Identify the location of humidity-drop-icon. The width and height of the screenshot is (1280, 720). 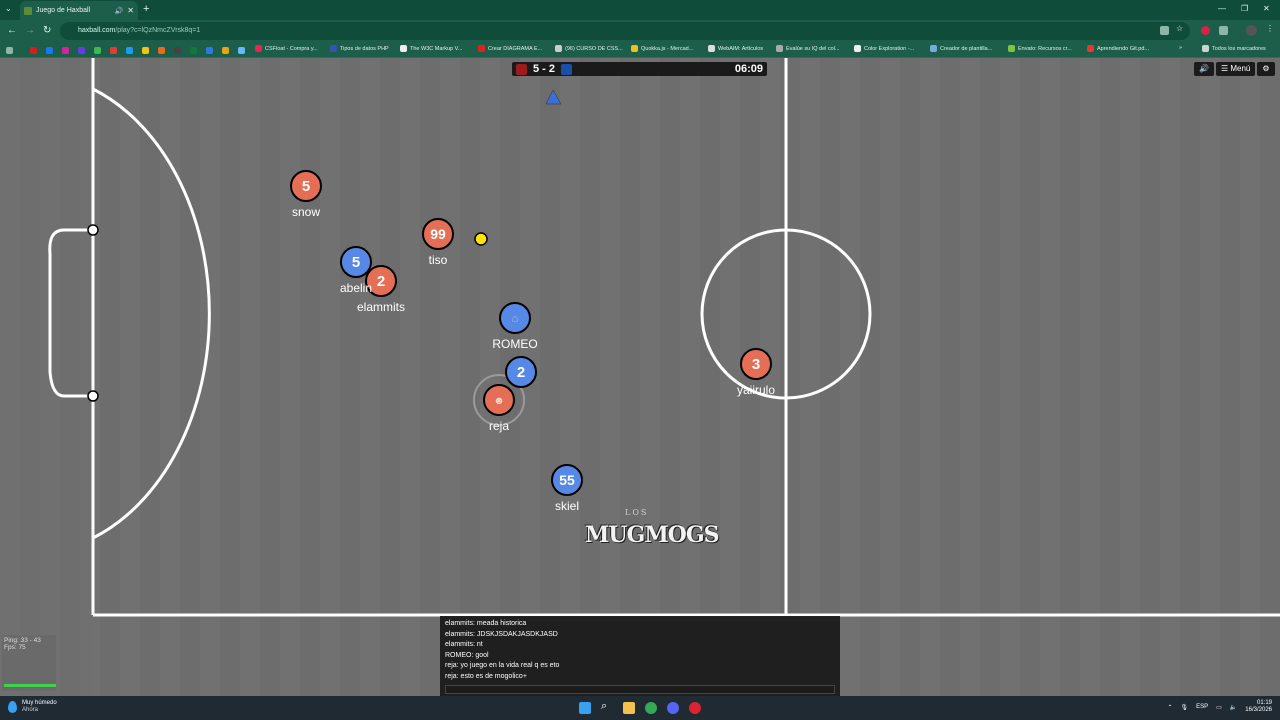
(12, 707).